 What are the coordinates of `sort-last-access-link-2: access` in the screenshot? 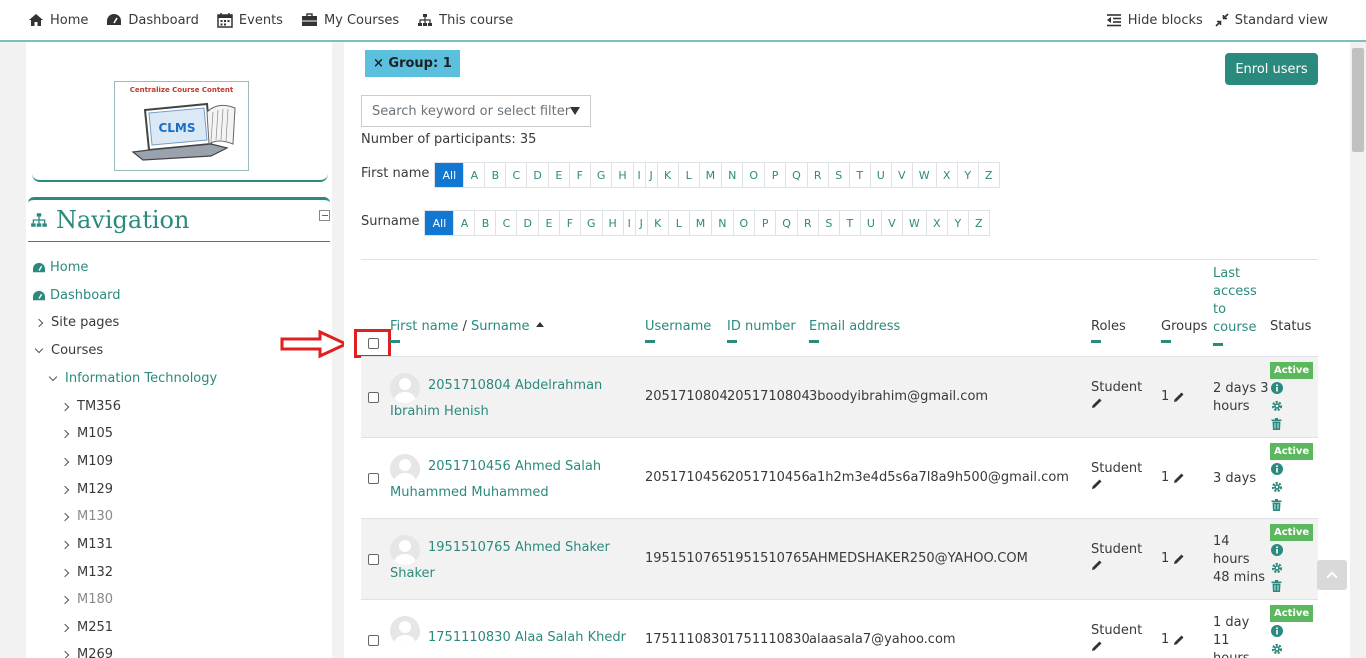 It's located at (1235, 292).